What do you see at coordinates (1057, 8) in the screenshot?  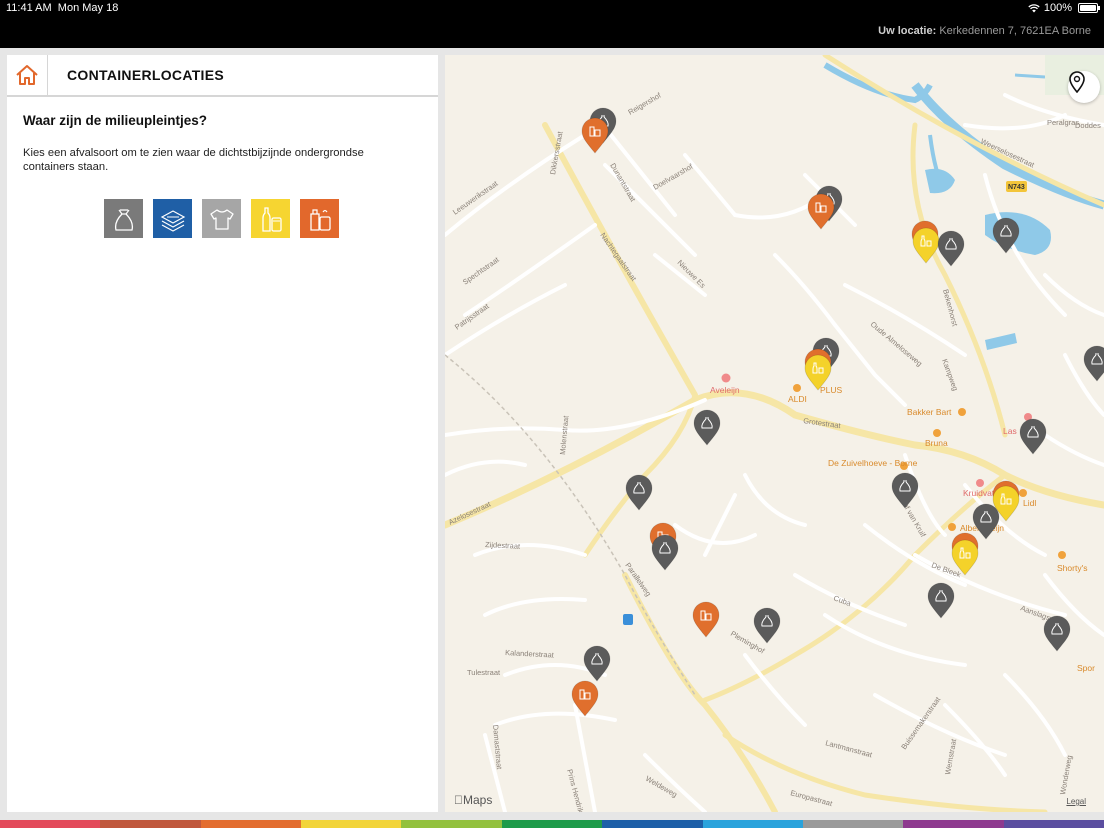 I see `battery-percent: 100%` at bounding box center [1057, 8].